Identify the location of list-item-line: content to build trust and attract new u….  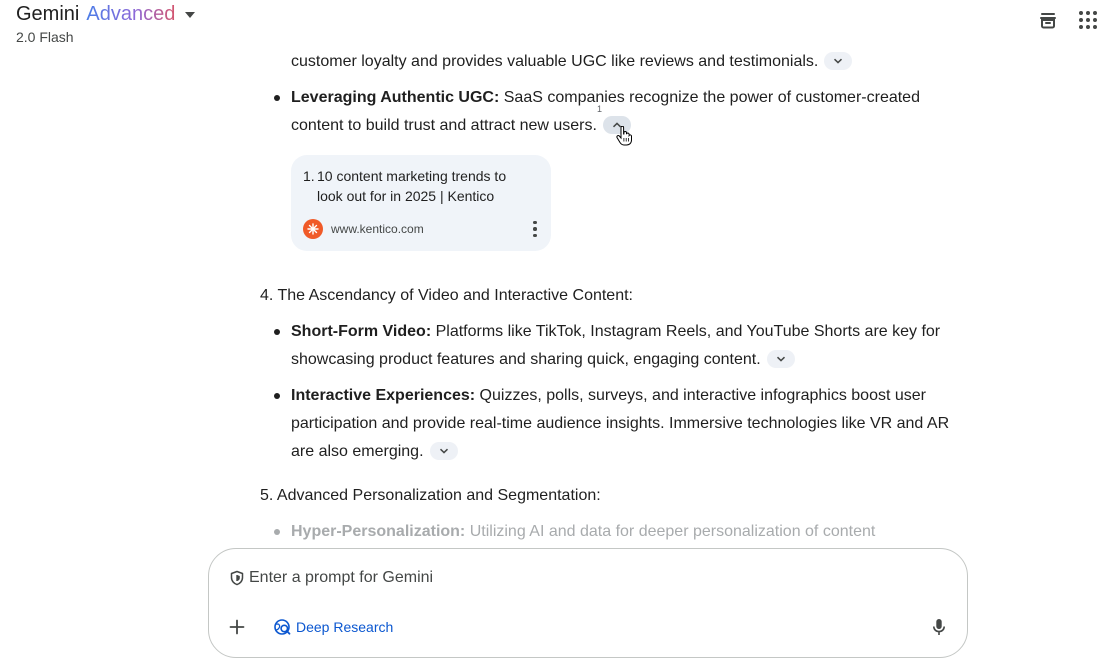
(461, 122).